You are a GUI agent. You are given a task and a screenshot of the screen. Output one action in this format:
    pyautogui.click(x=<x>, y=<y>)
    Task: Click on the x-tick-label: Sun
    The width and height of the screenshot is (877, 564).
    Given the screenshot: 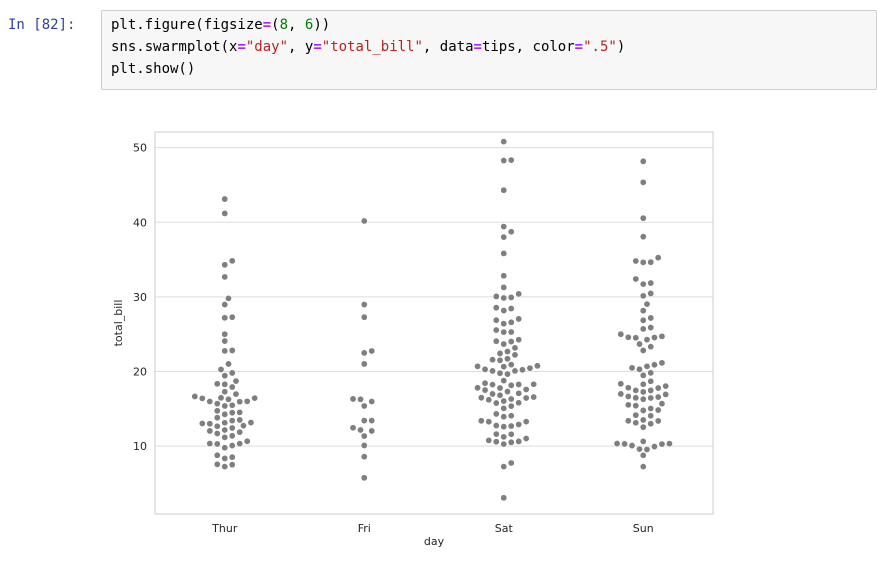 What is the action you would take?
    pyautogui.click(x=643, y=528)
    